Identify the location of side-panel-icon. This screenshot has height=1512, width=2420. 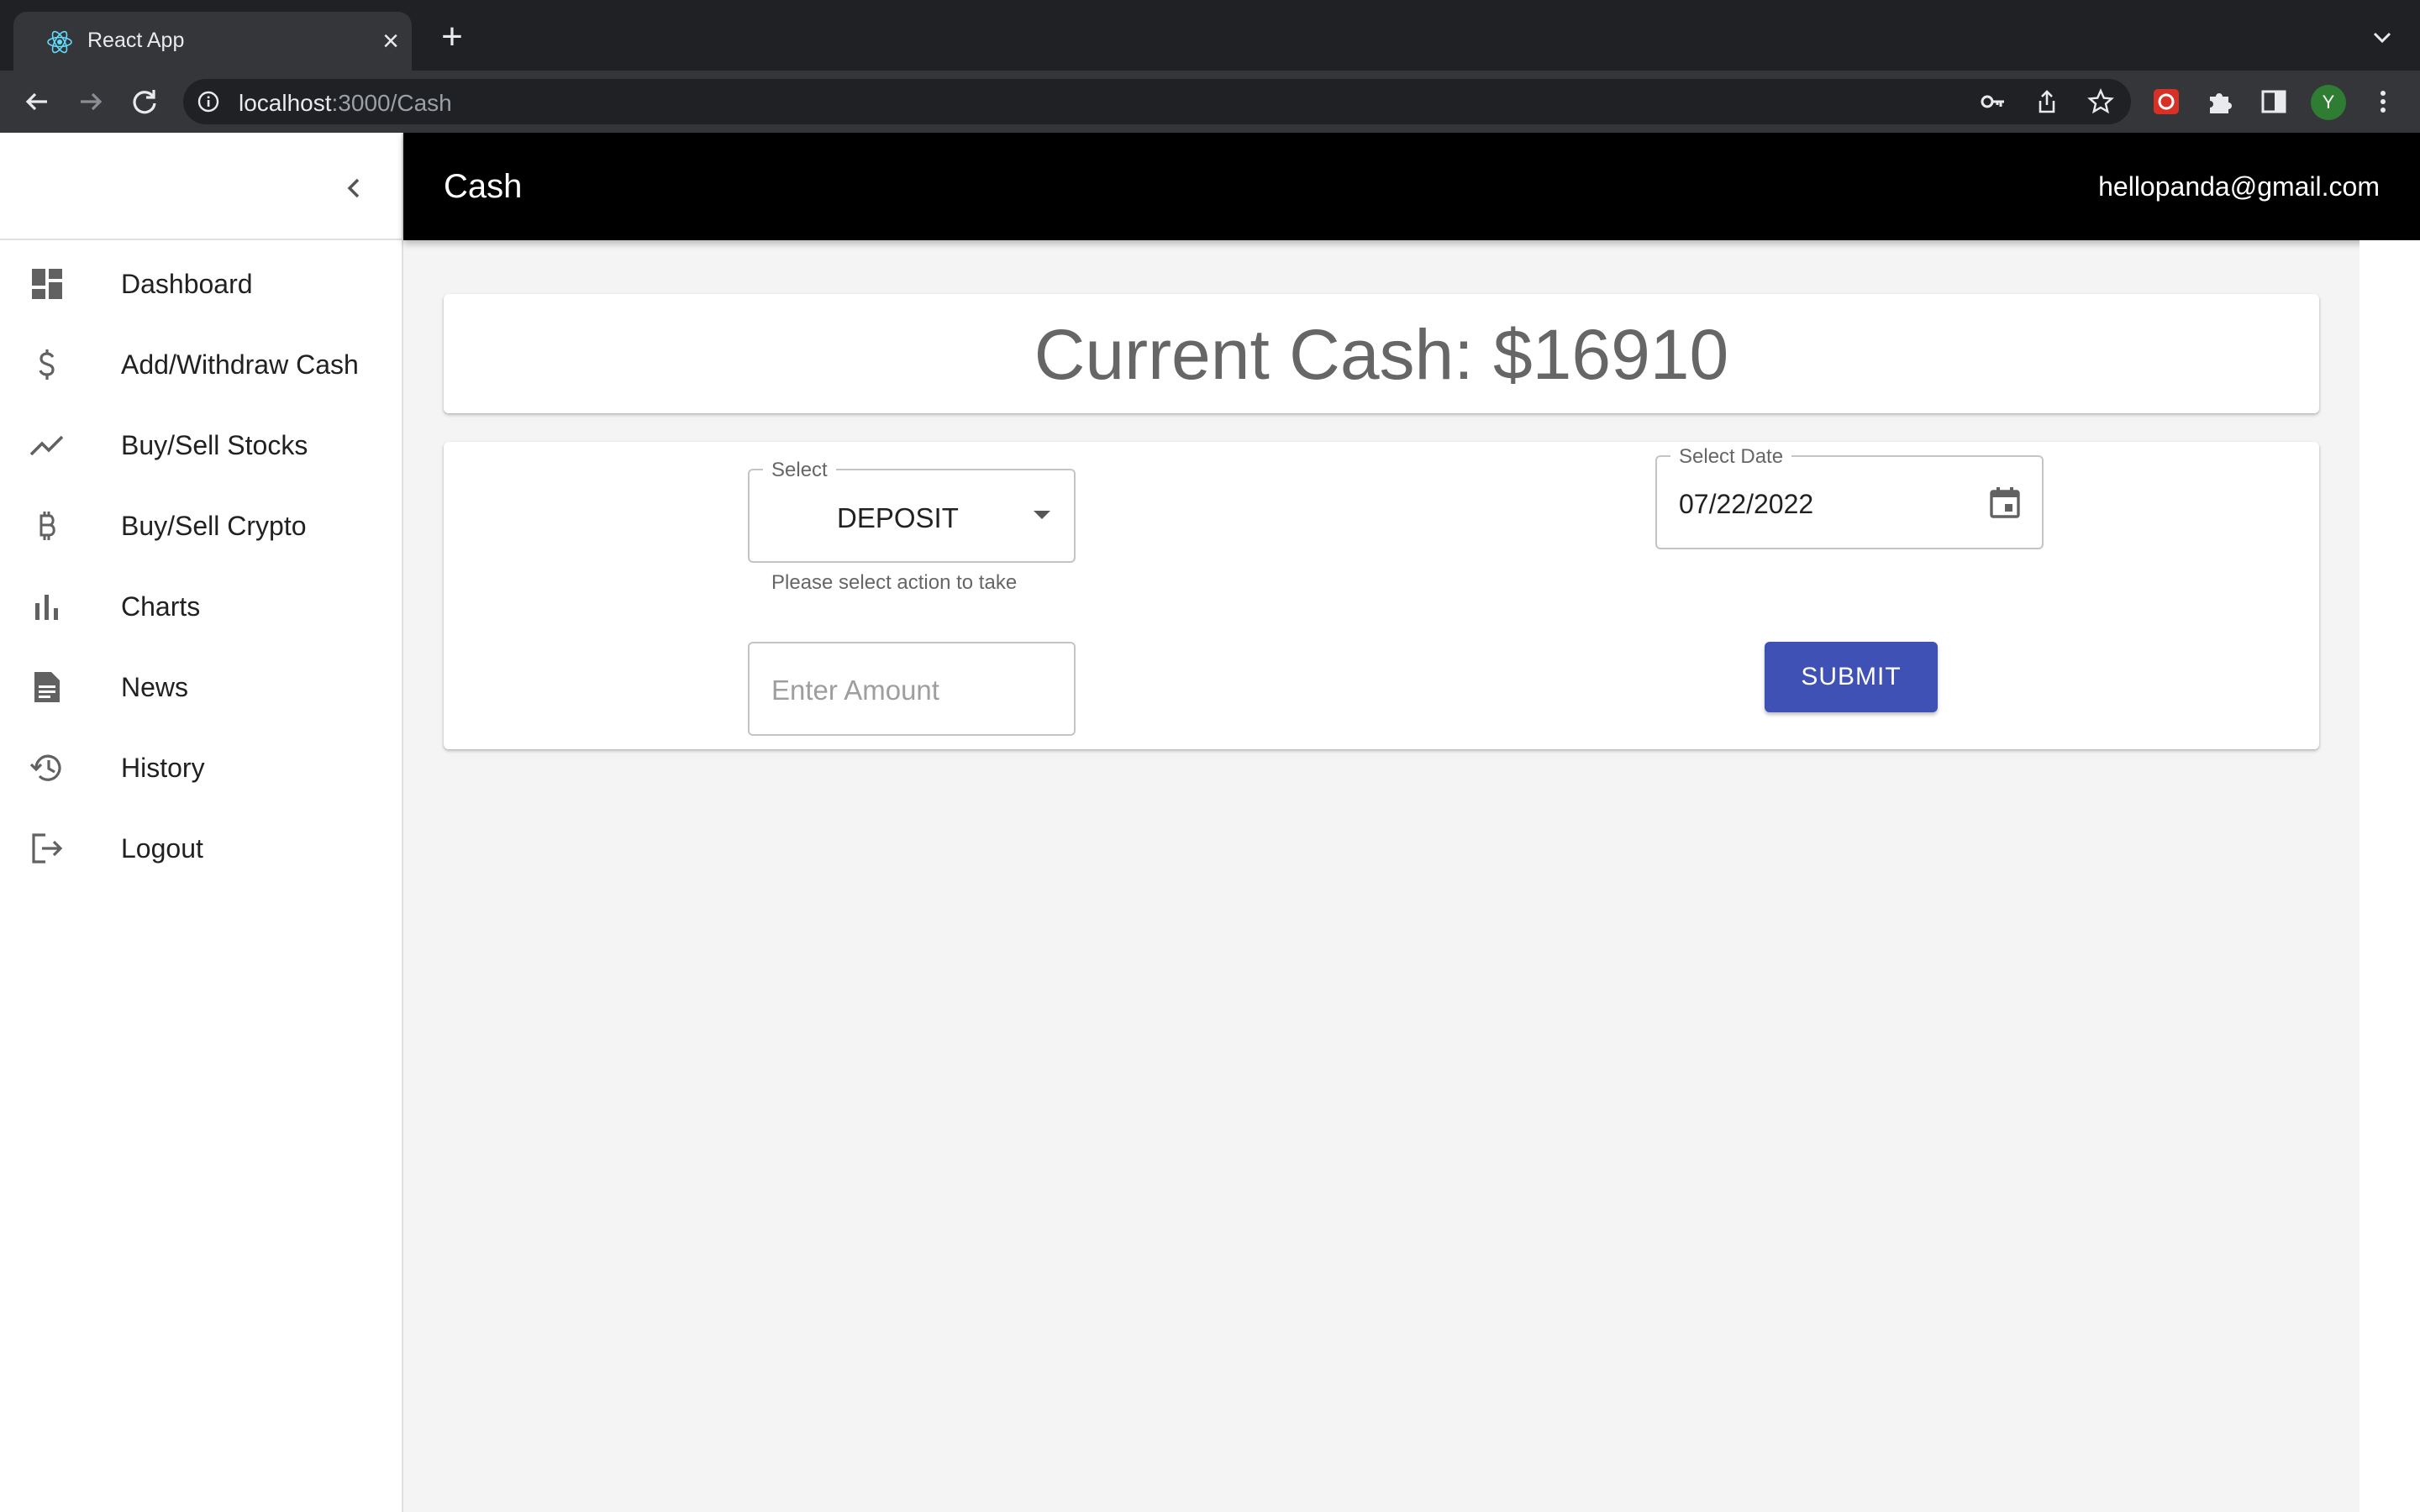
(2274, 102).